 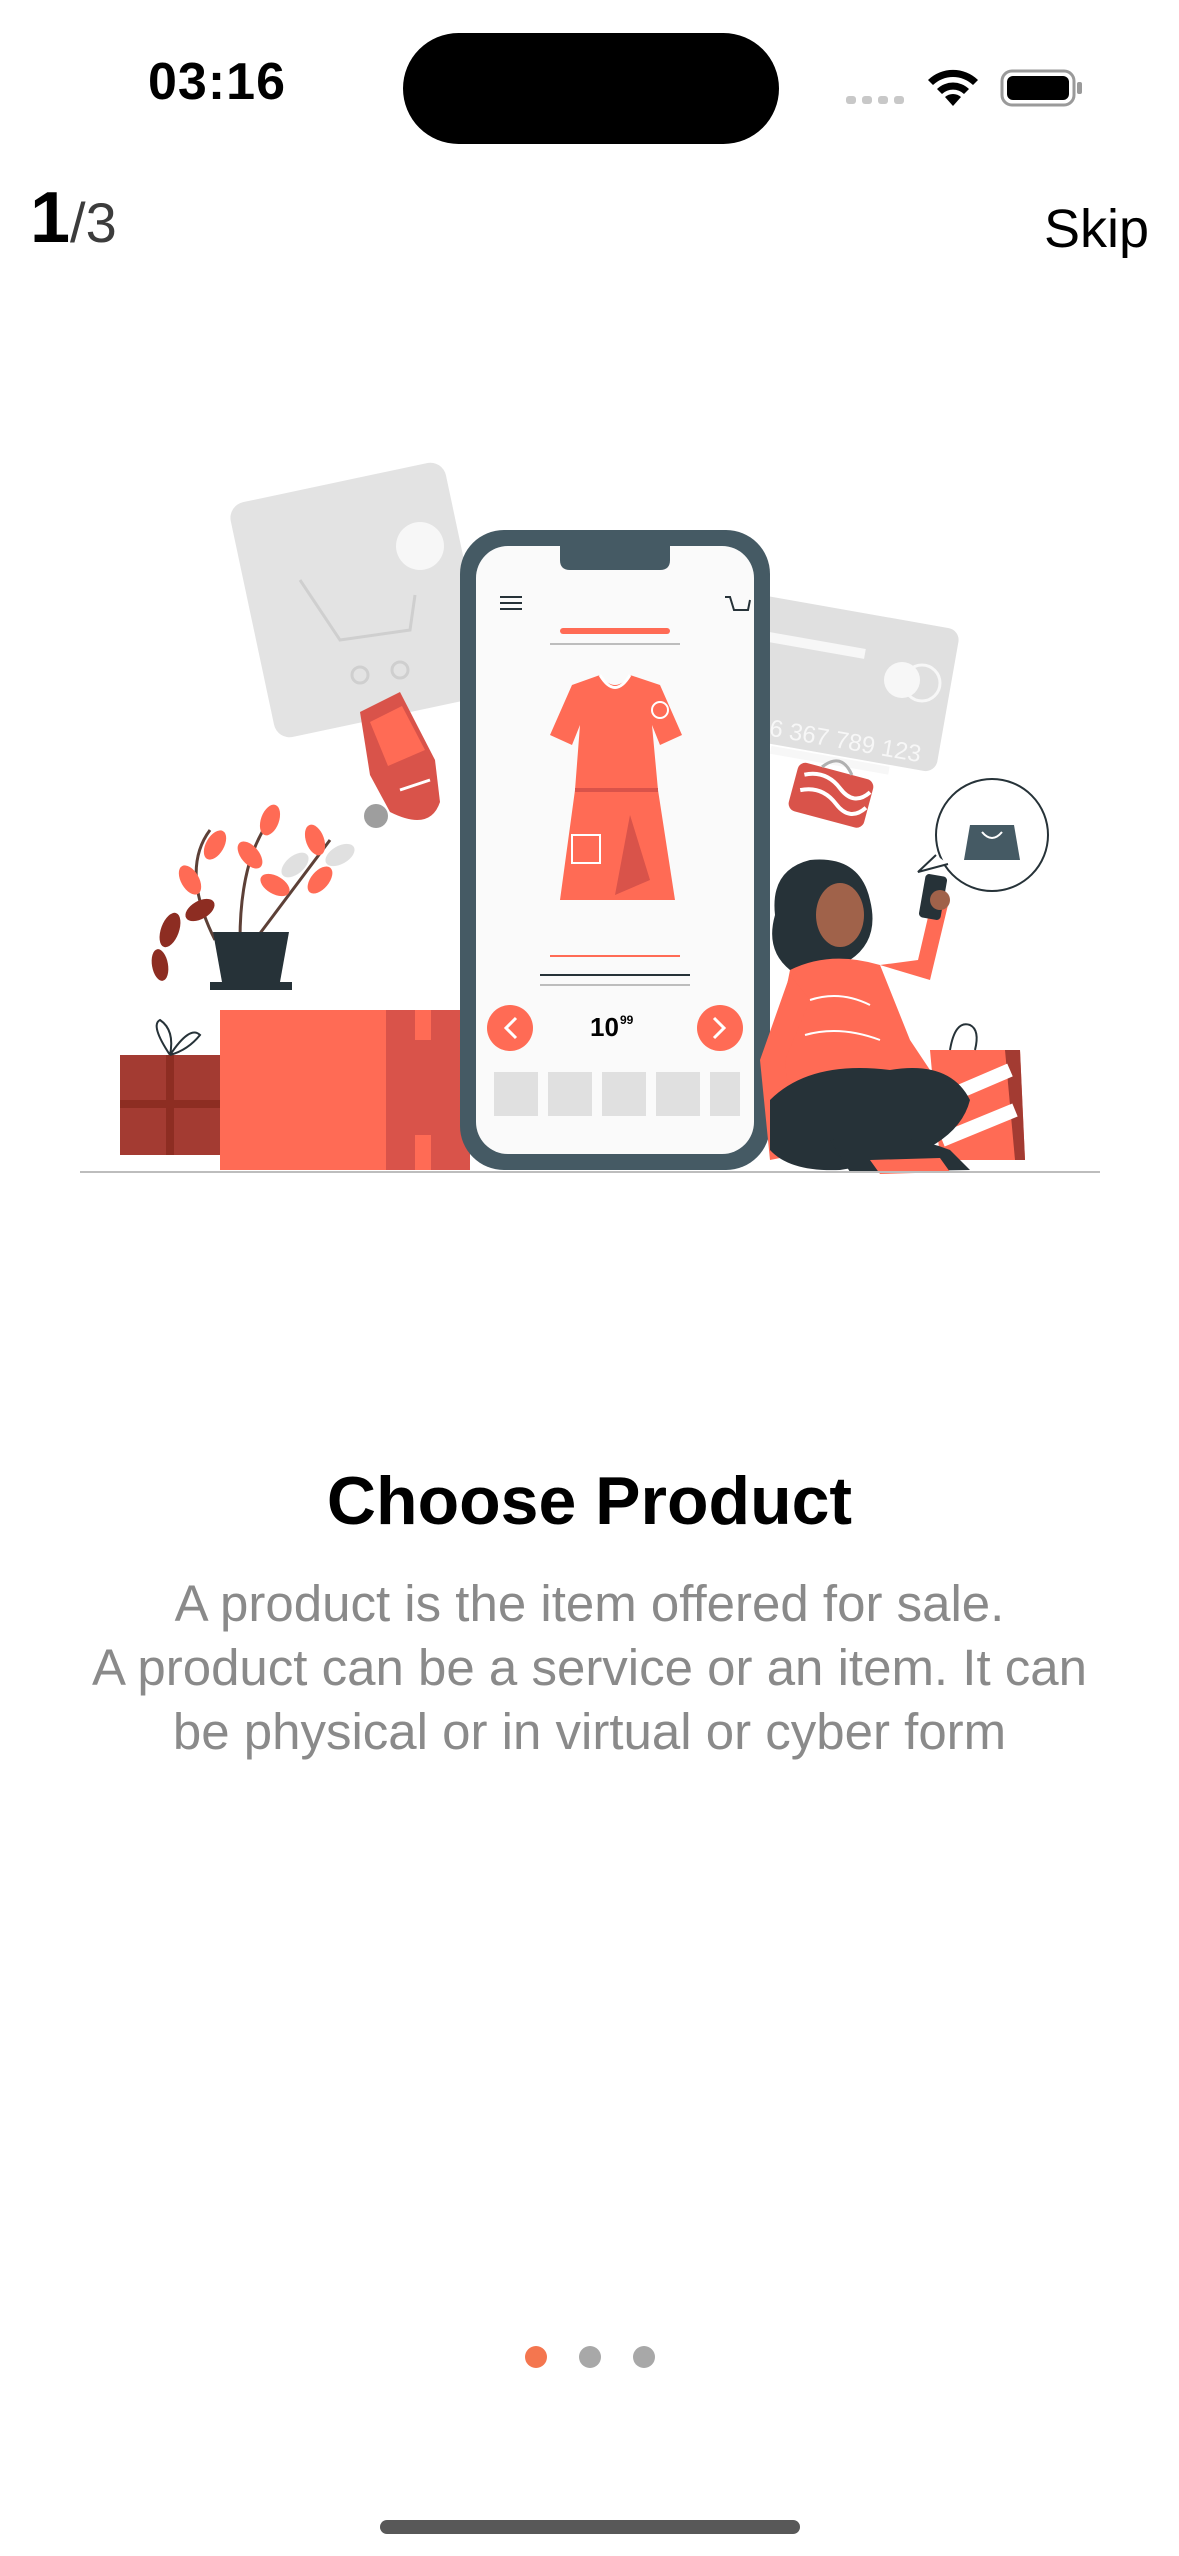 I want to click on page-indicator: 1/3, so click(x=73, y=218).